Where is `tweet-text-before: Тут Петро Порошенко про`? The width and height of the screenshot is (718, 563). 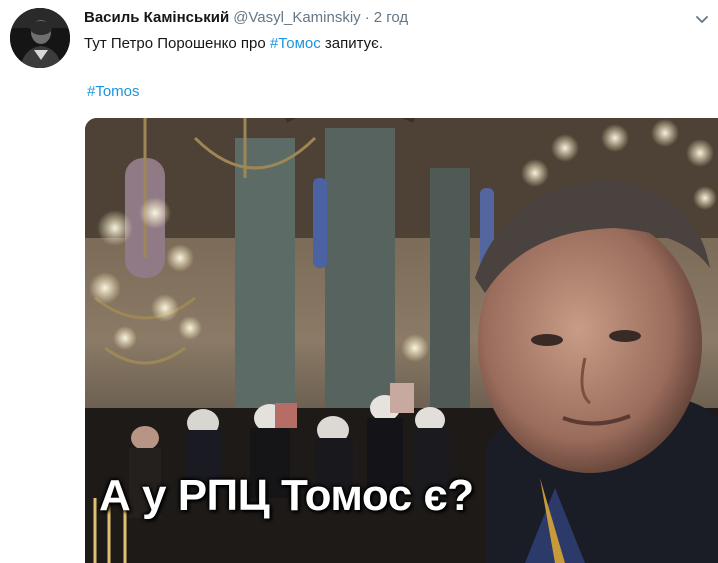 tweet-text-before: Тут Петро Порошенко про is located at coordinates (177, 43).